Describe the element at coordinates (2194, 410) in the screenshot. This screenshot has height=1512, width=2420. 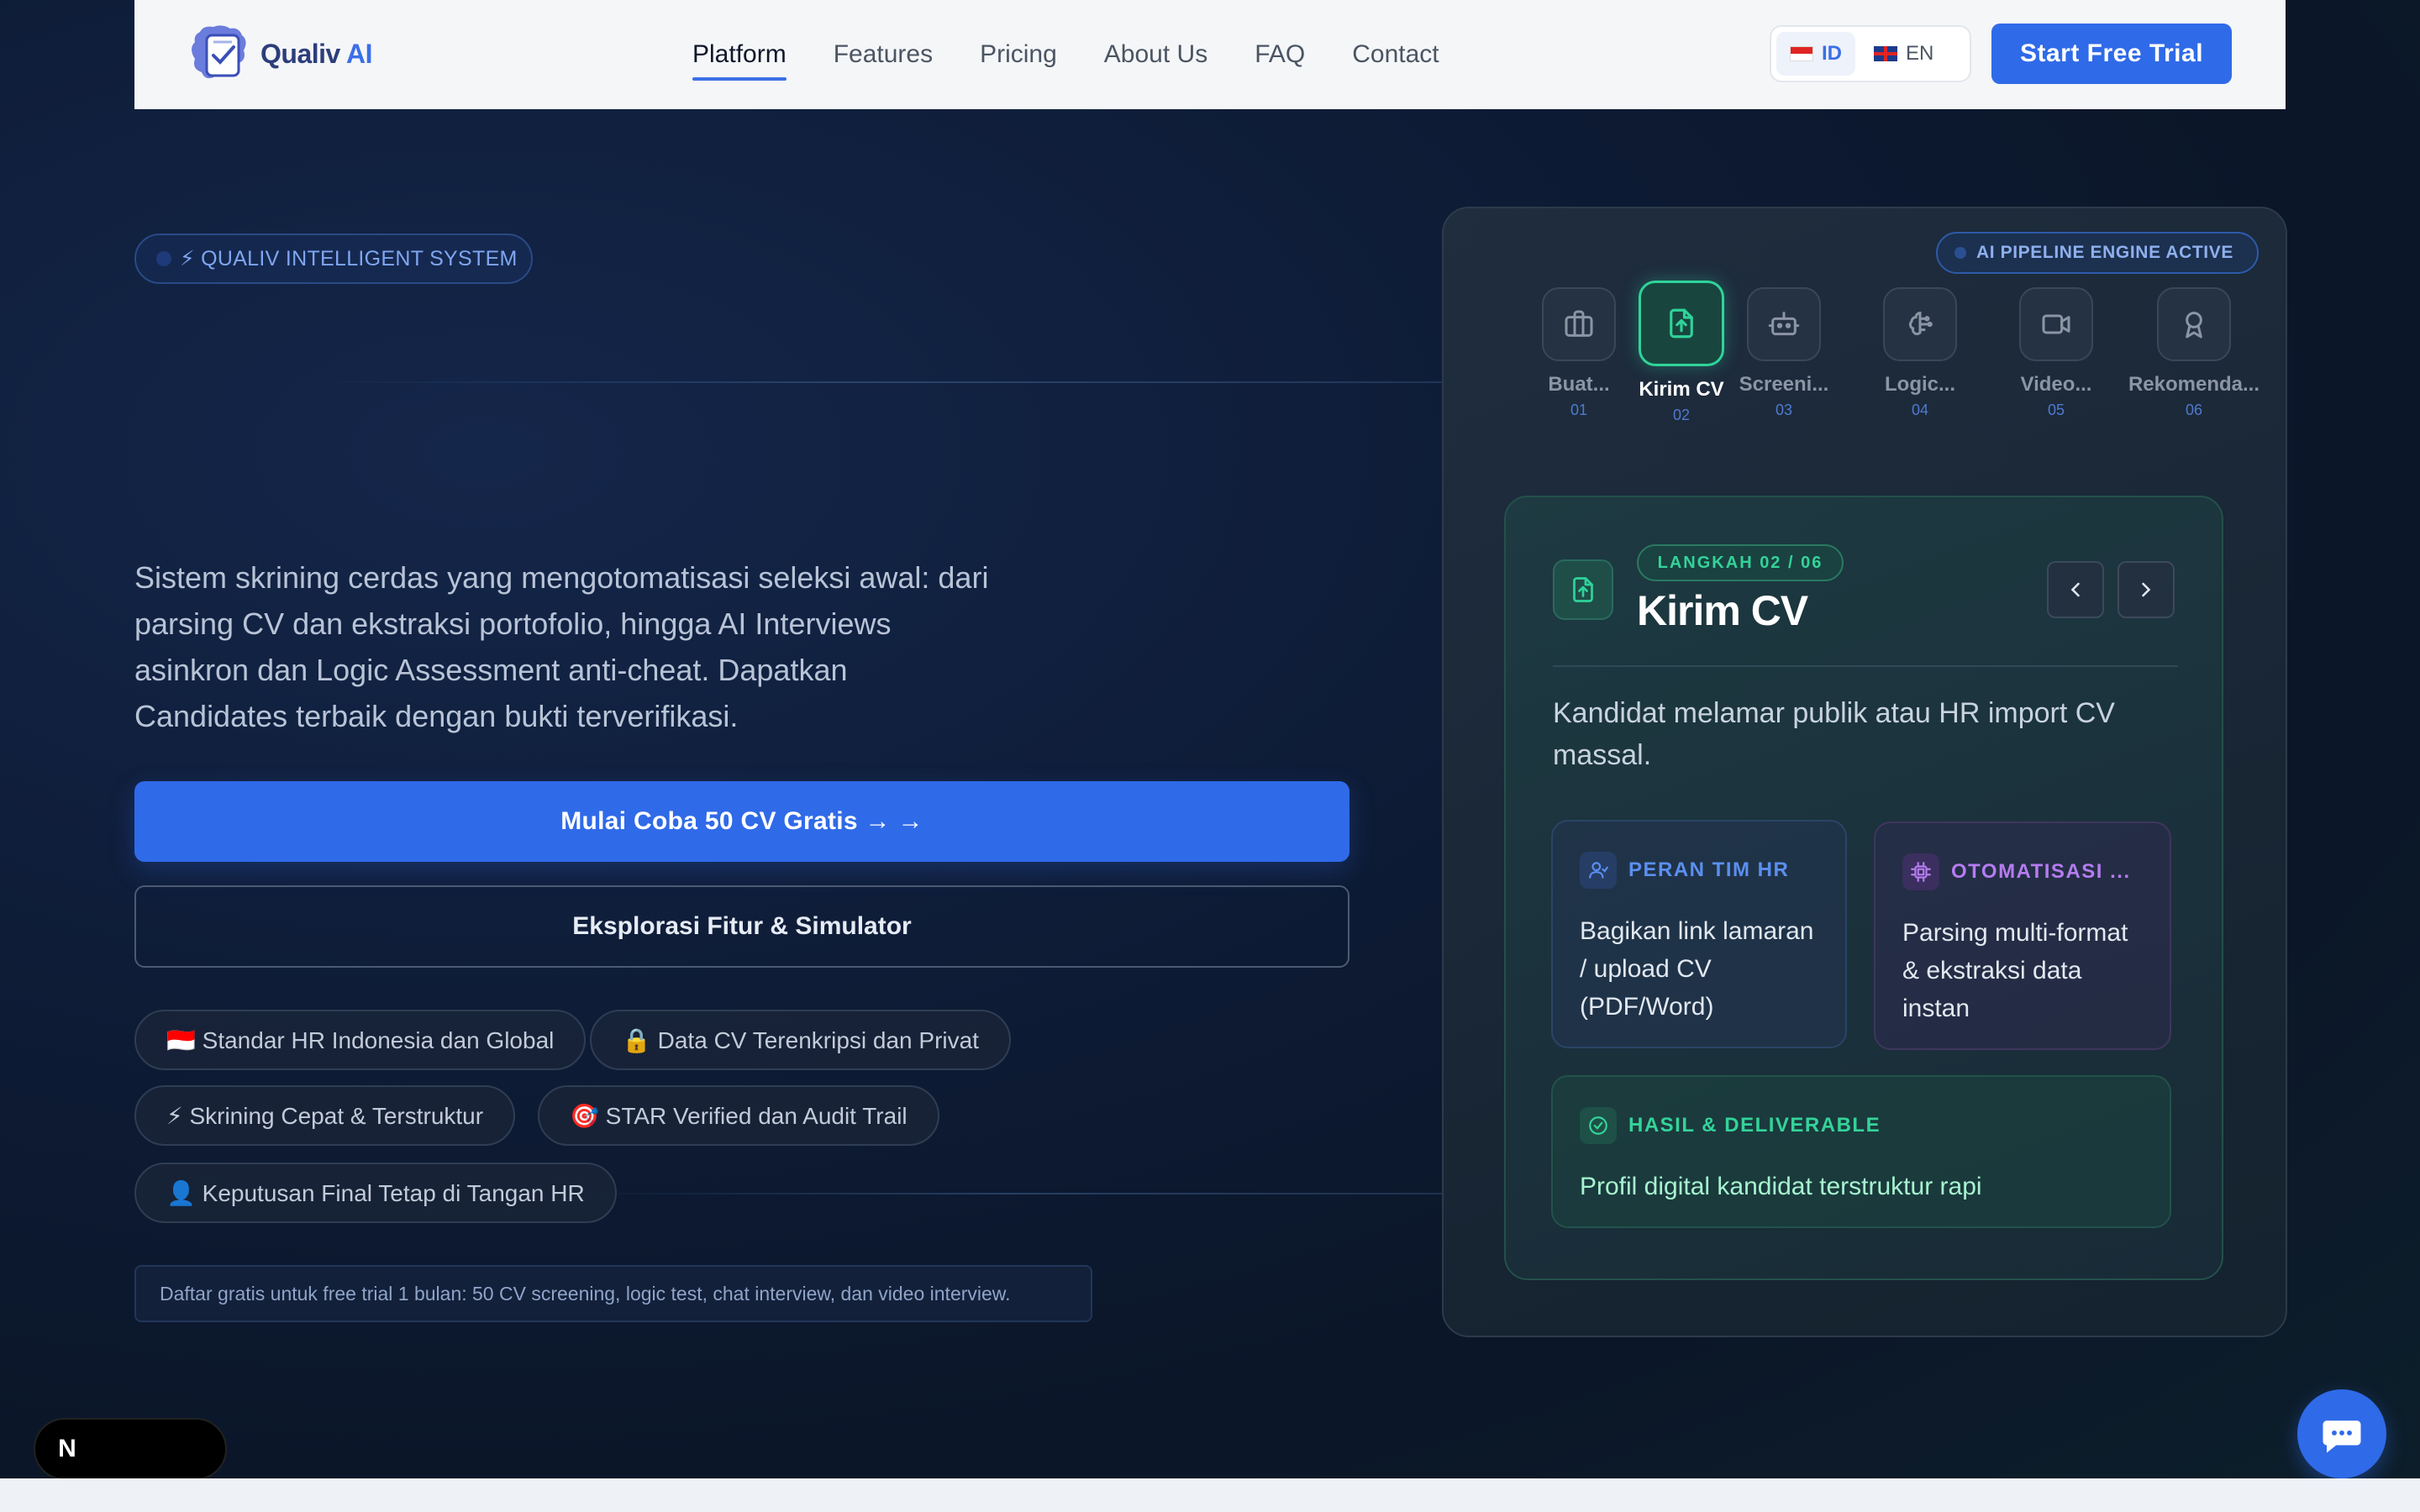
I see `step-number: 06` at that location.